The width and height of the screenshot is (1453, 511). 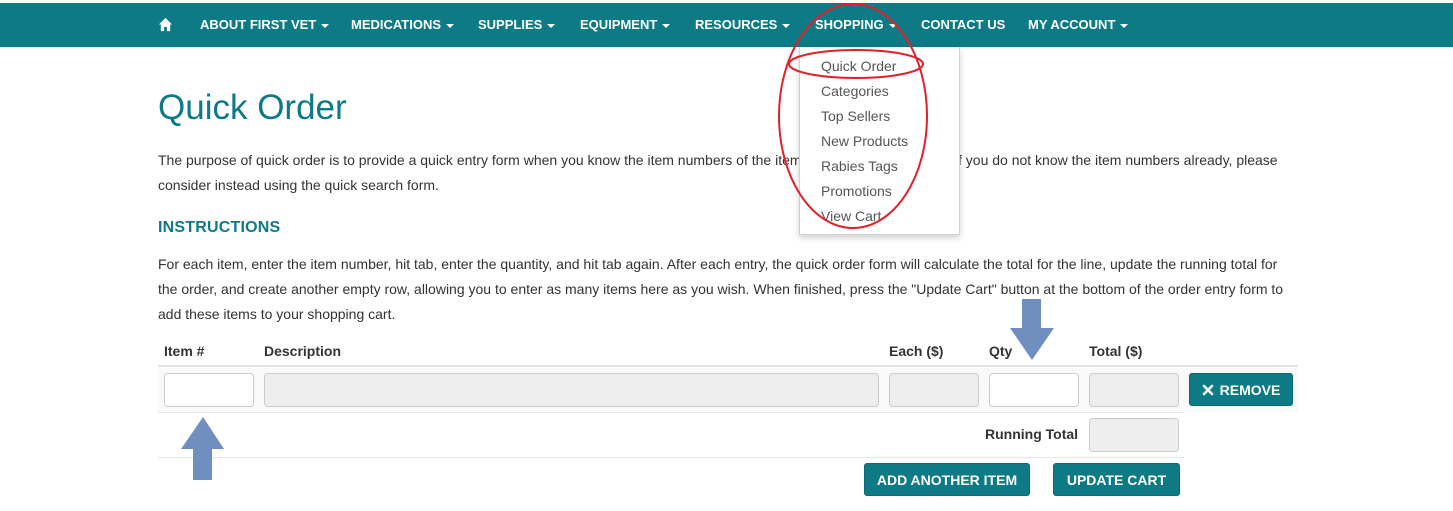 I want to click on item-number-input, so click(x=209, y=390).